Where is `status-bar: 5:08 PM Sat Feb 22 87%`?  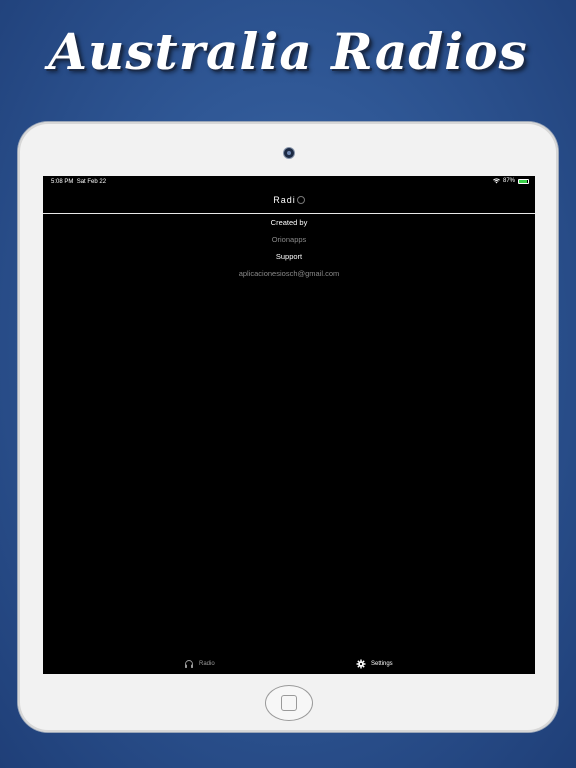
status-bar: 5:08 PM Sat Feb 22 87% is located at coordinates (289, 182).